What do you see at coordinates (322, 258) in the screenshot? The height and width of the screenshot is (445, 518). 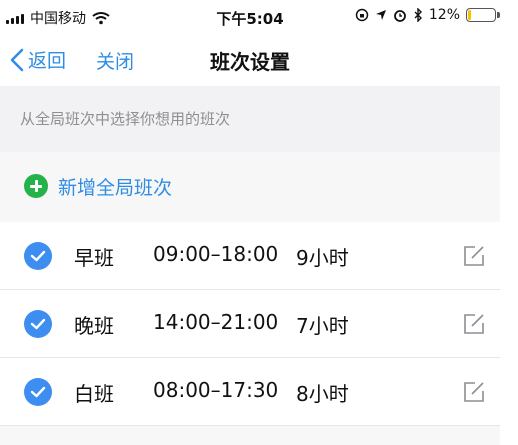 I see `shift-duration: 9小时` at bounding box center [322, 258].